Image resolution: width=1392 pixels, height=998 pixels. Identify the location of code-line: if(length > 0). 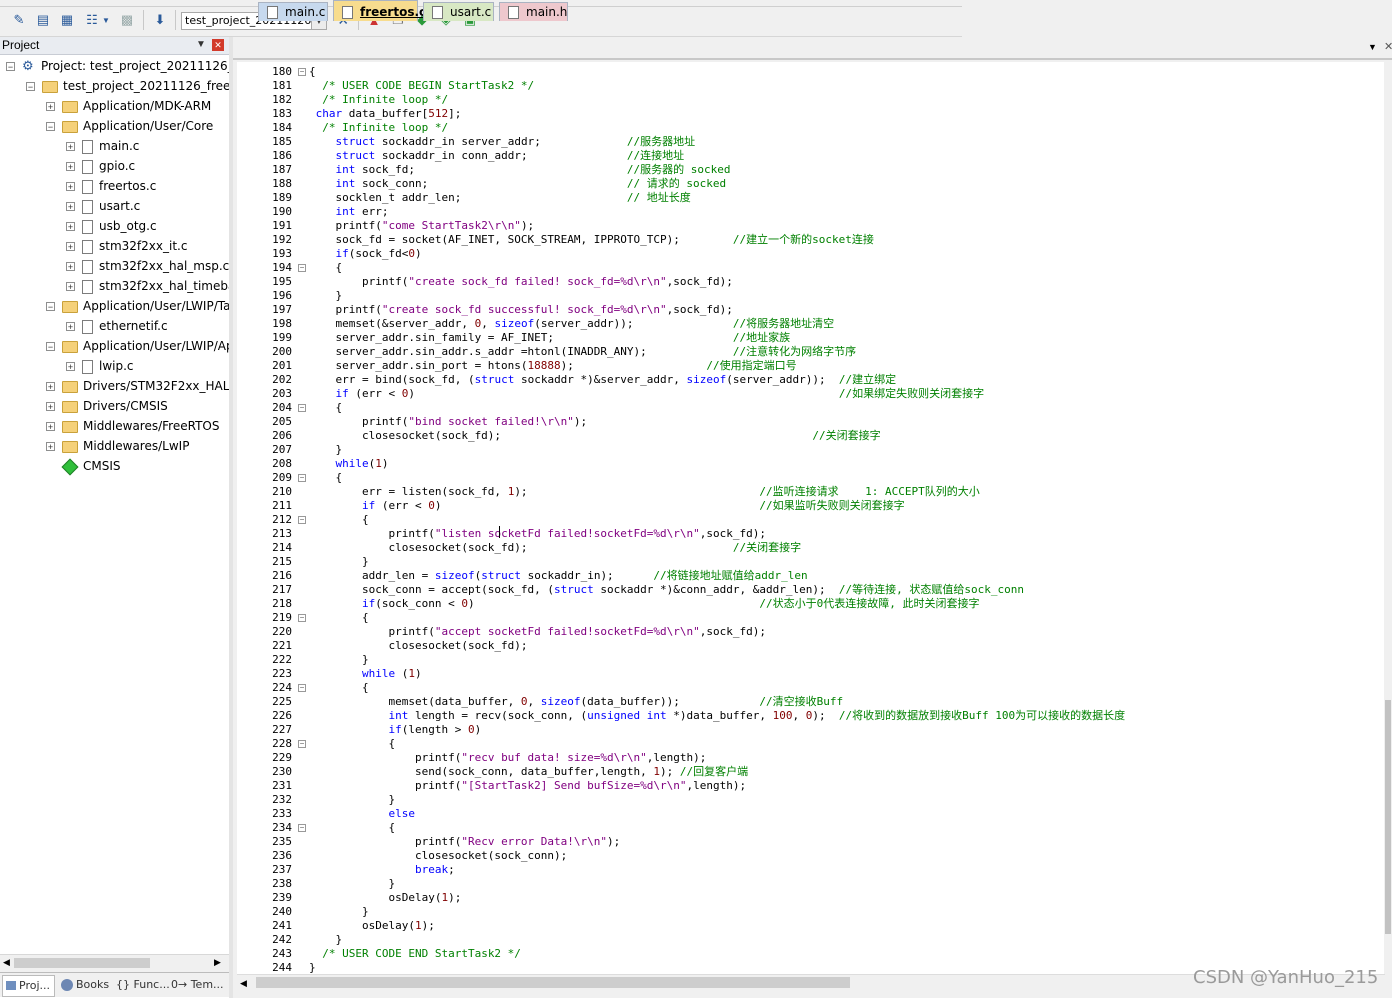
(395, 730).